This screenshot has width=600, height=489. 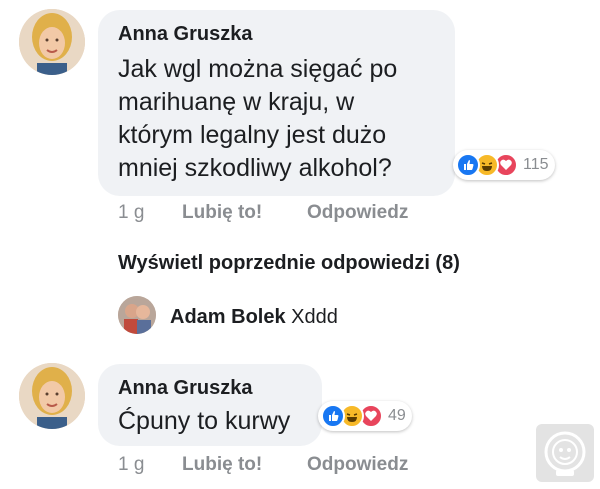 What do you see at coordinates (255, 168) in the screenshot?
I see `comment-text-line: mniej szkodliwy alkohol?` at bounding box center [255, 168].